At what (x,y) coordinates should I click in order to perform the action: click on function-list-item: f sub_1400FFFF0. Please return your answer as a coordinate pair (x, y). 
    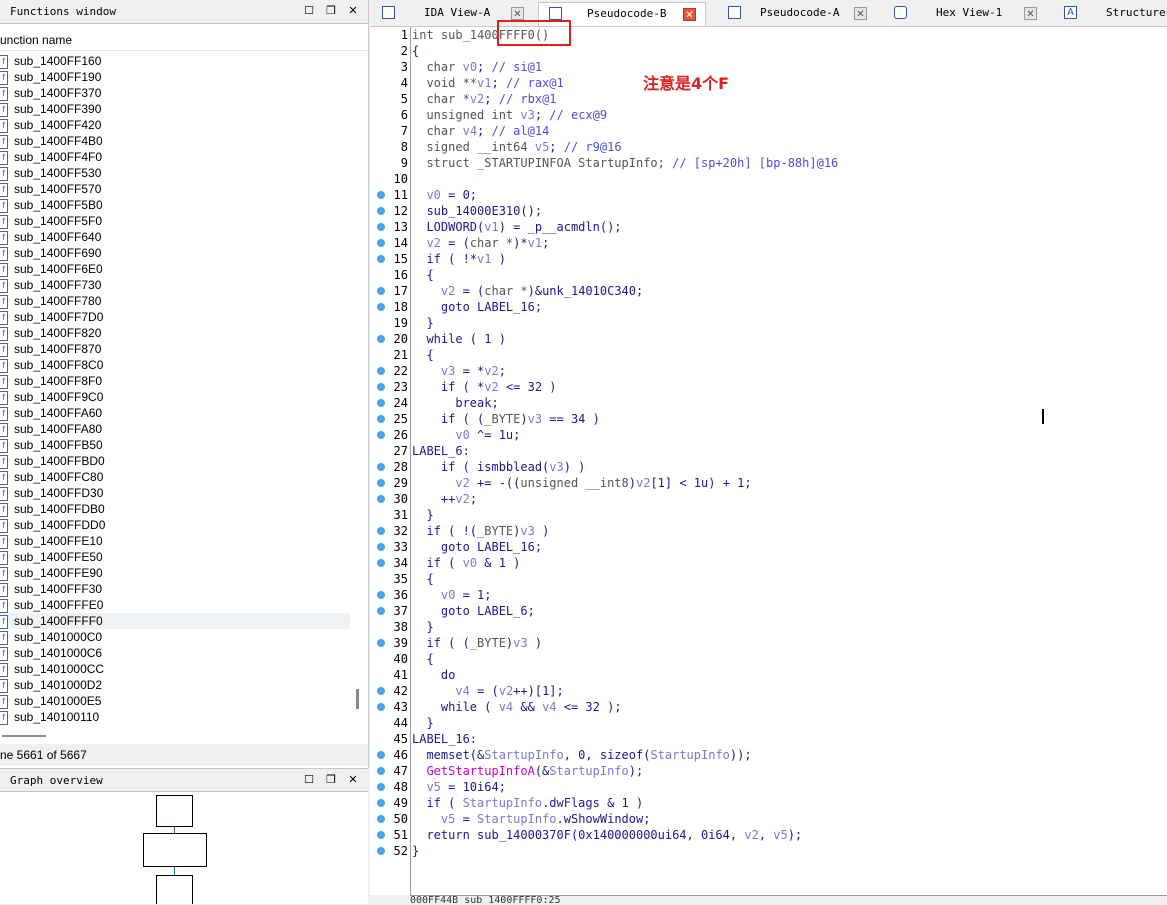
    Looking at the image, I should click on (175, 621).